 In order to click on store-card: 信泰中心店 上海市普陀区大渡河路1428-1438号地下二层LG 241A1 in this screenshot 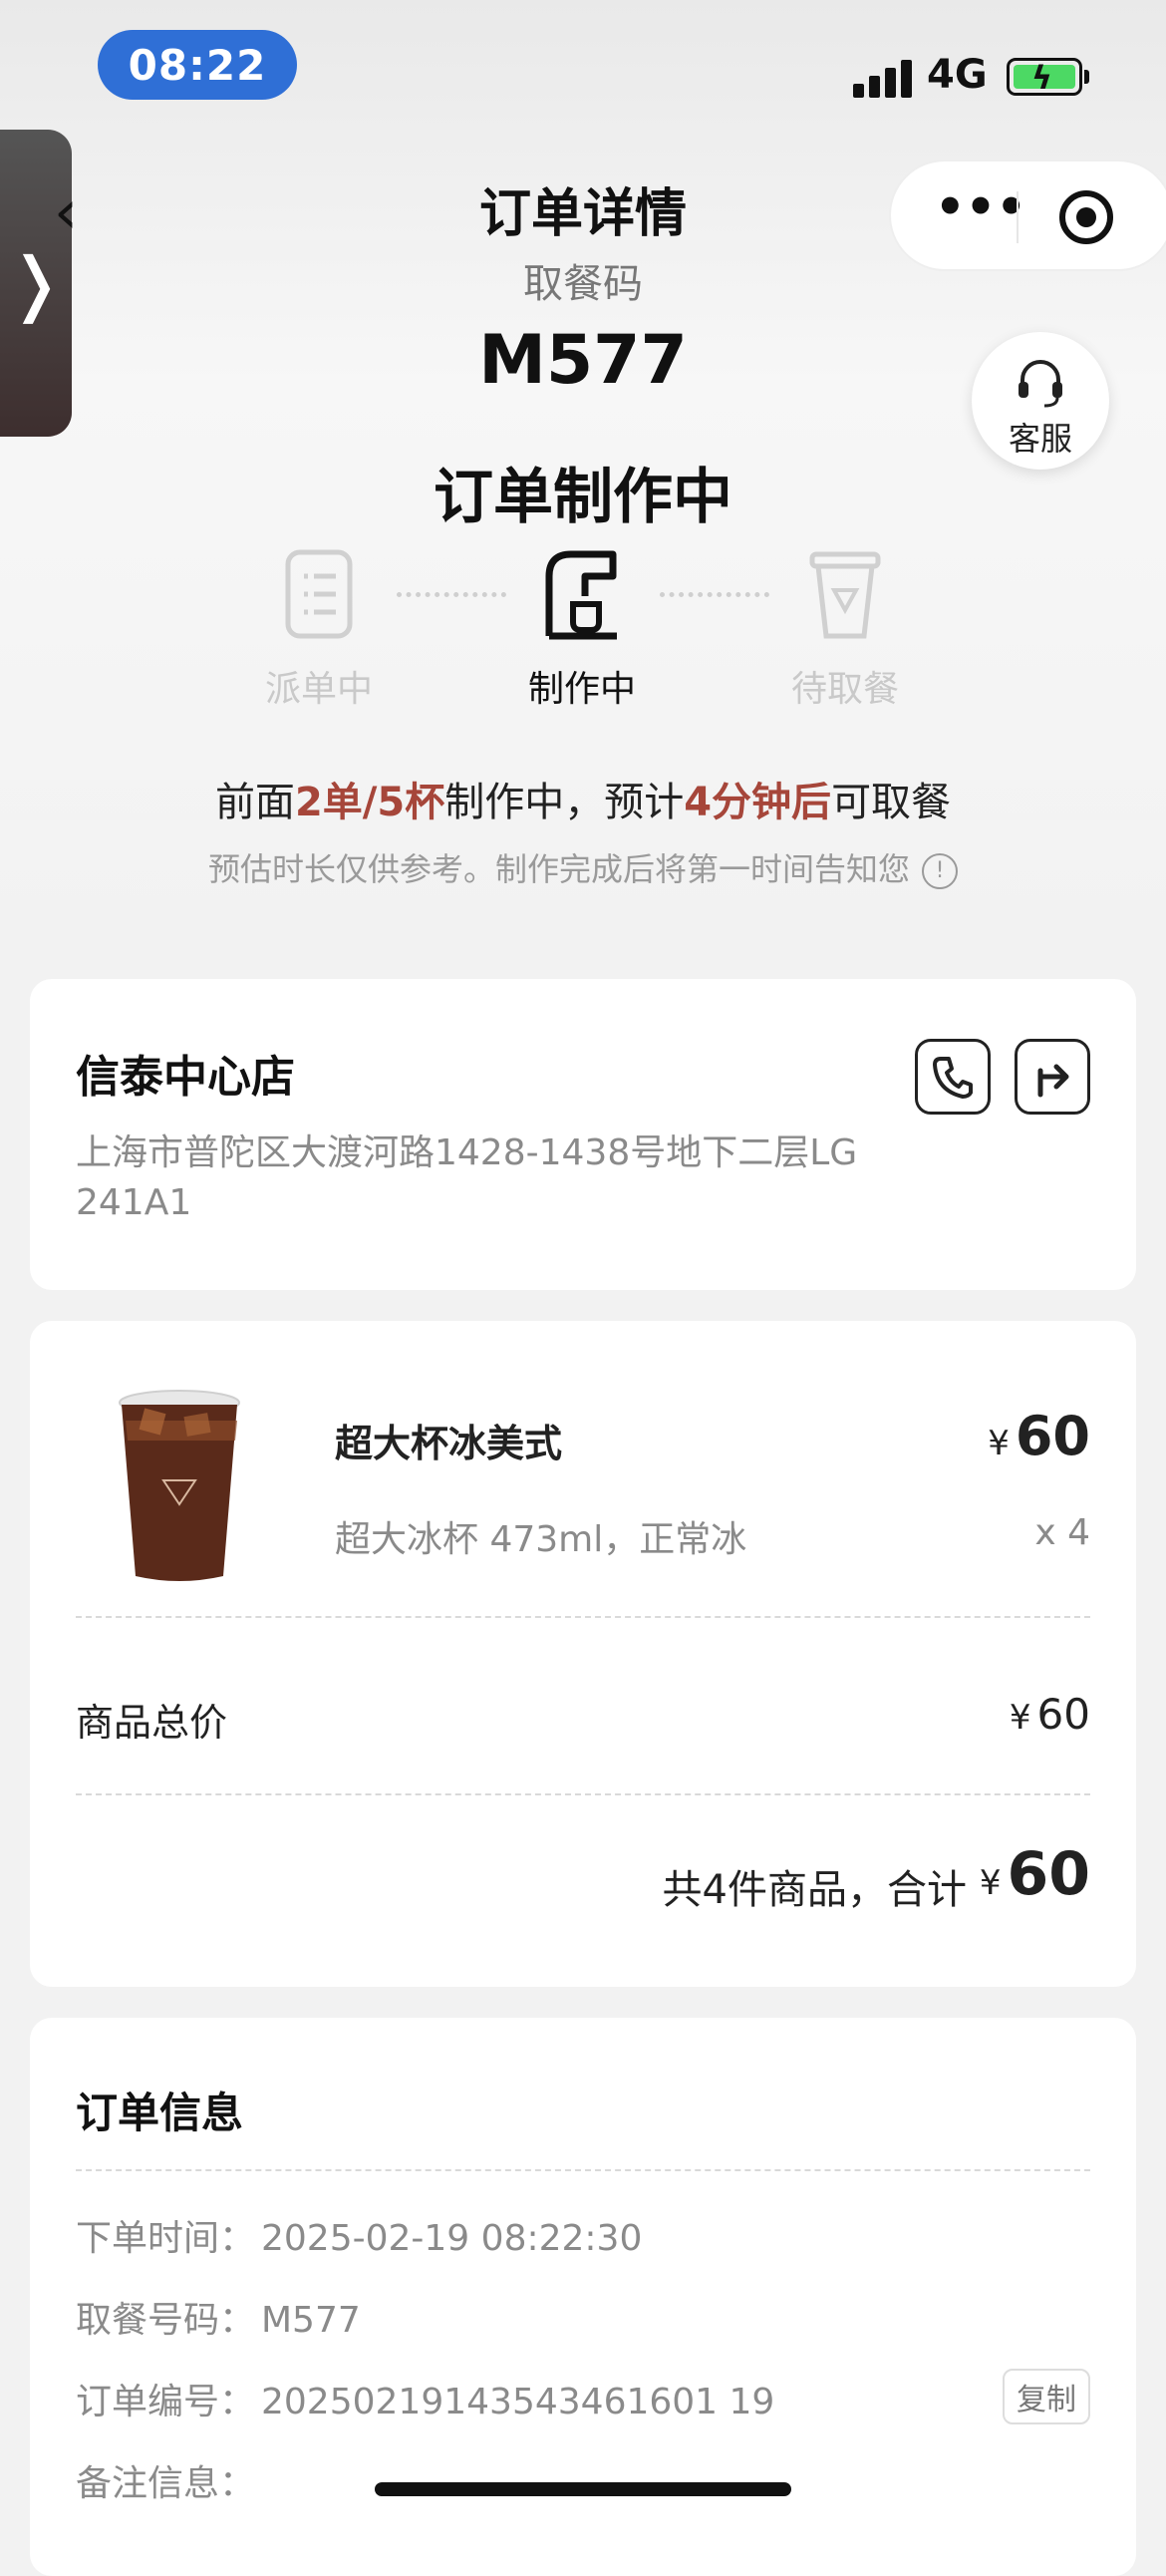, I will do `click(583, 1134)`.